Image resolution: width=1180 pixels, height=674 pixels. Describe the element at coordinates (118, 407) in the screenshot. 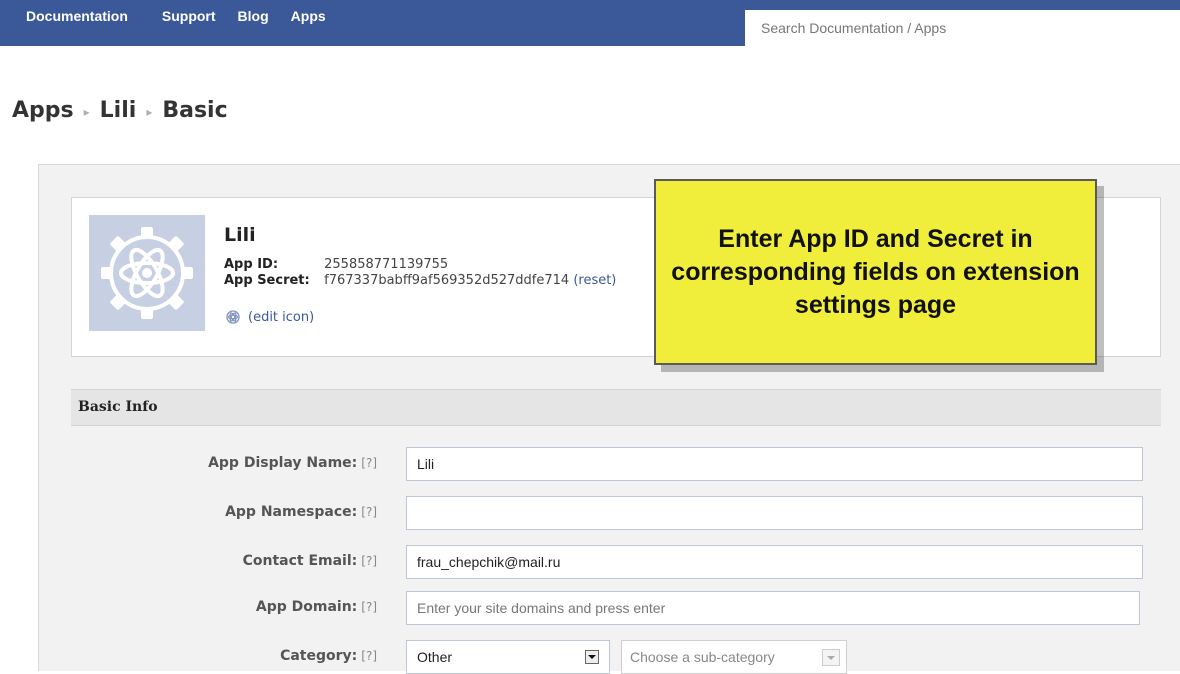

I see `section-title: Basic Info` at that location.